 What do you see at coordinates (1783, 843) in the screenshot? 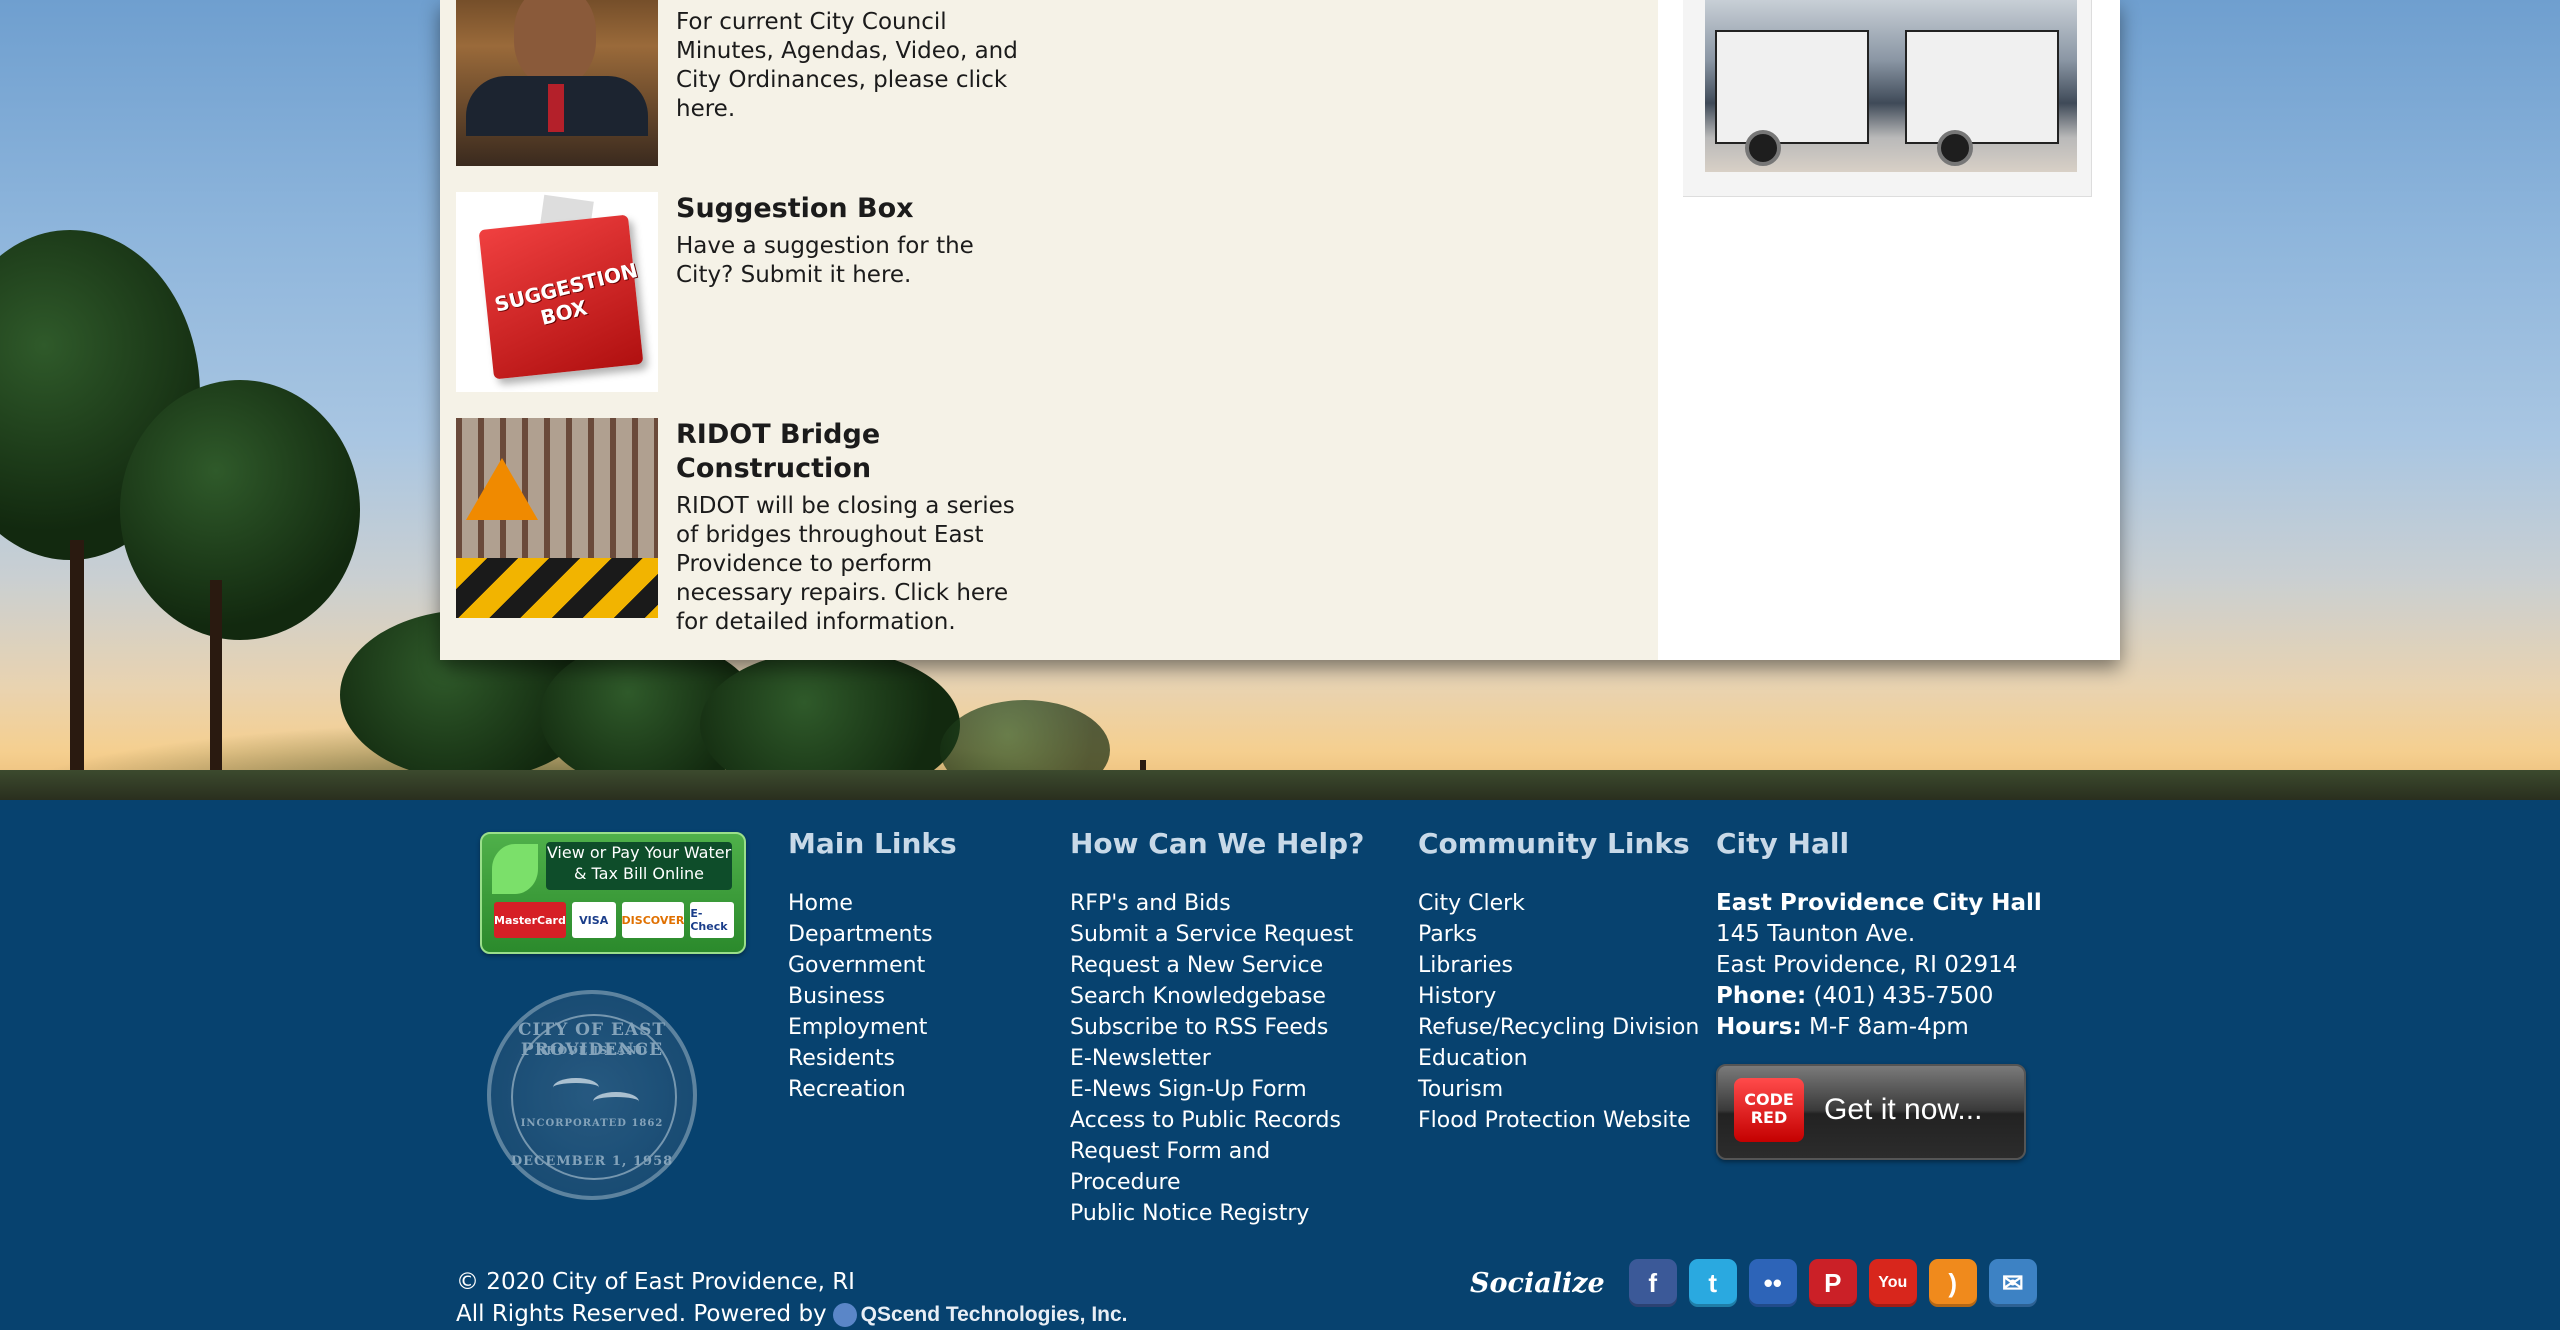
I see `city-hall-heading: City Hall` at bounding box center [1783, 843].